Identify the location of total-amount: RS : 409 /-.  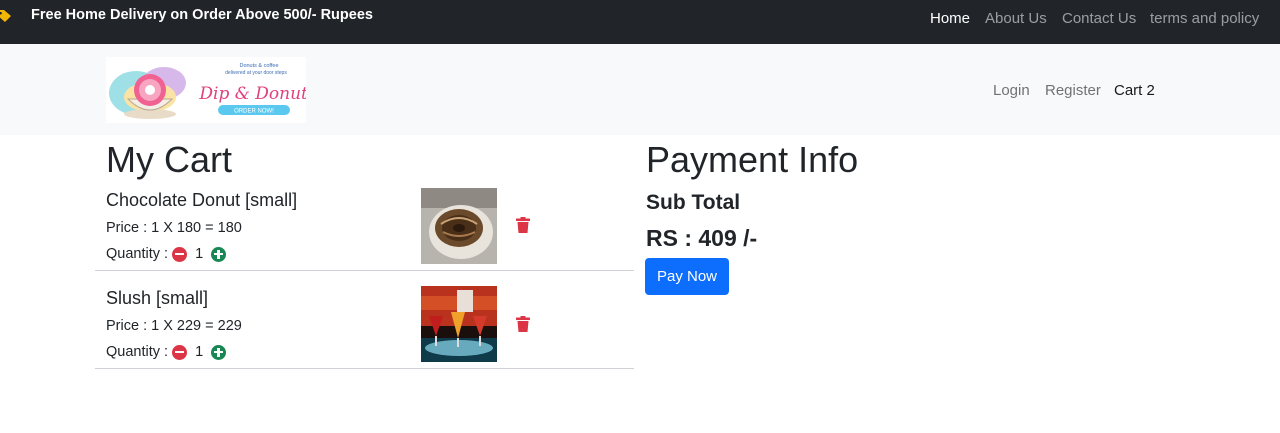
(702, 238).